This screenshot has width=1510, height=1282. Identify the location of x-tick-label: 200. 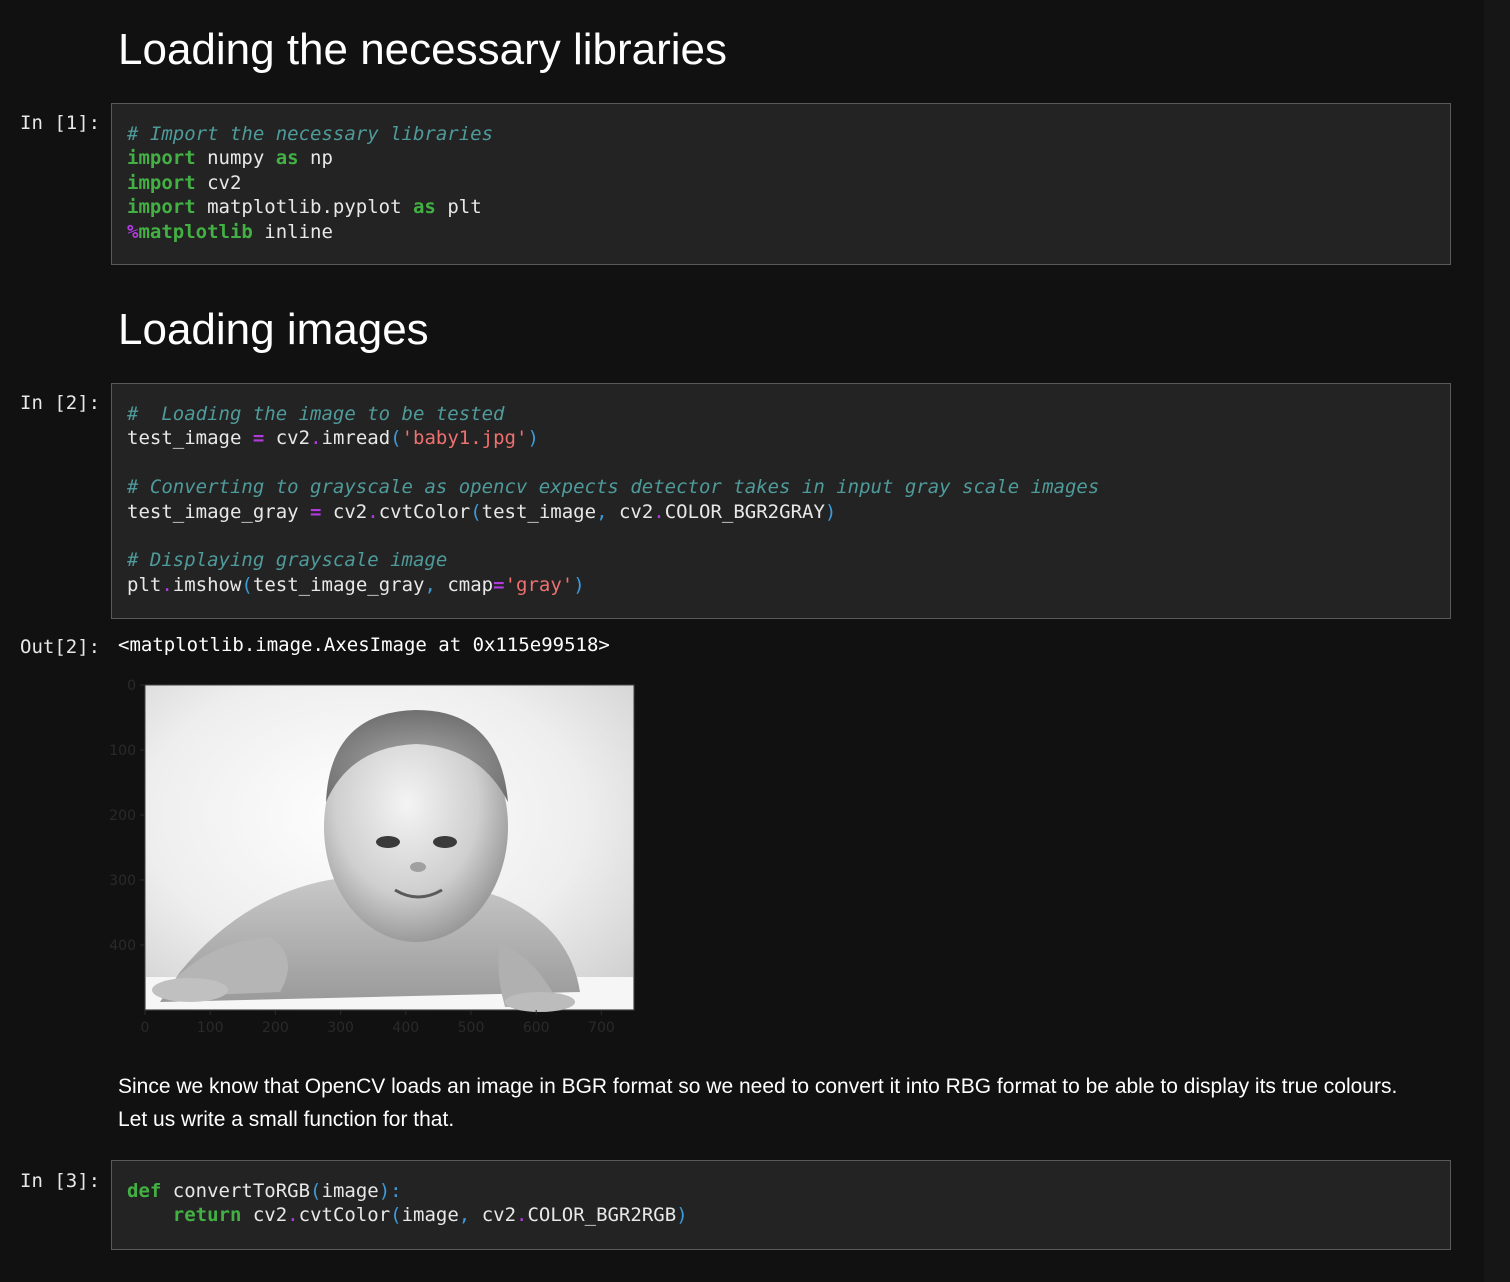
(275, 1028).